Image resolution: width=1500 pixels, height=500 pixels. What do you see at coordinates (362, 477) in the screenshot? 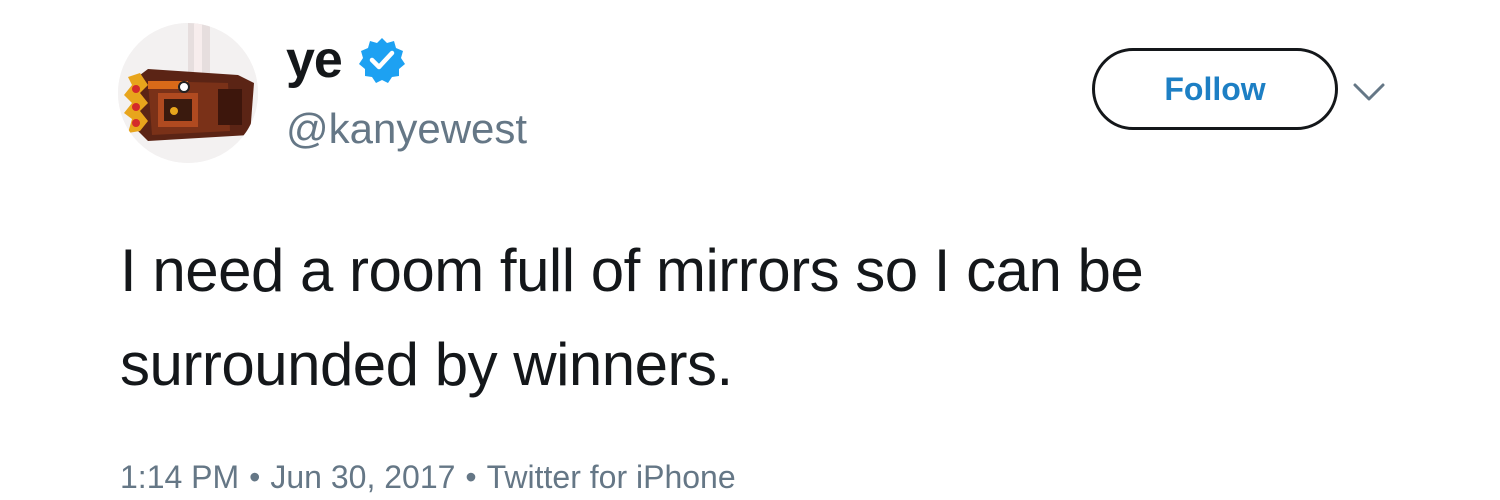
I see `tweet-date: Jun 30, 2017` at bounding box center [362, 477].